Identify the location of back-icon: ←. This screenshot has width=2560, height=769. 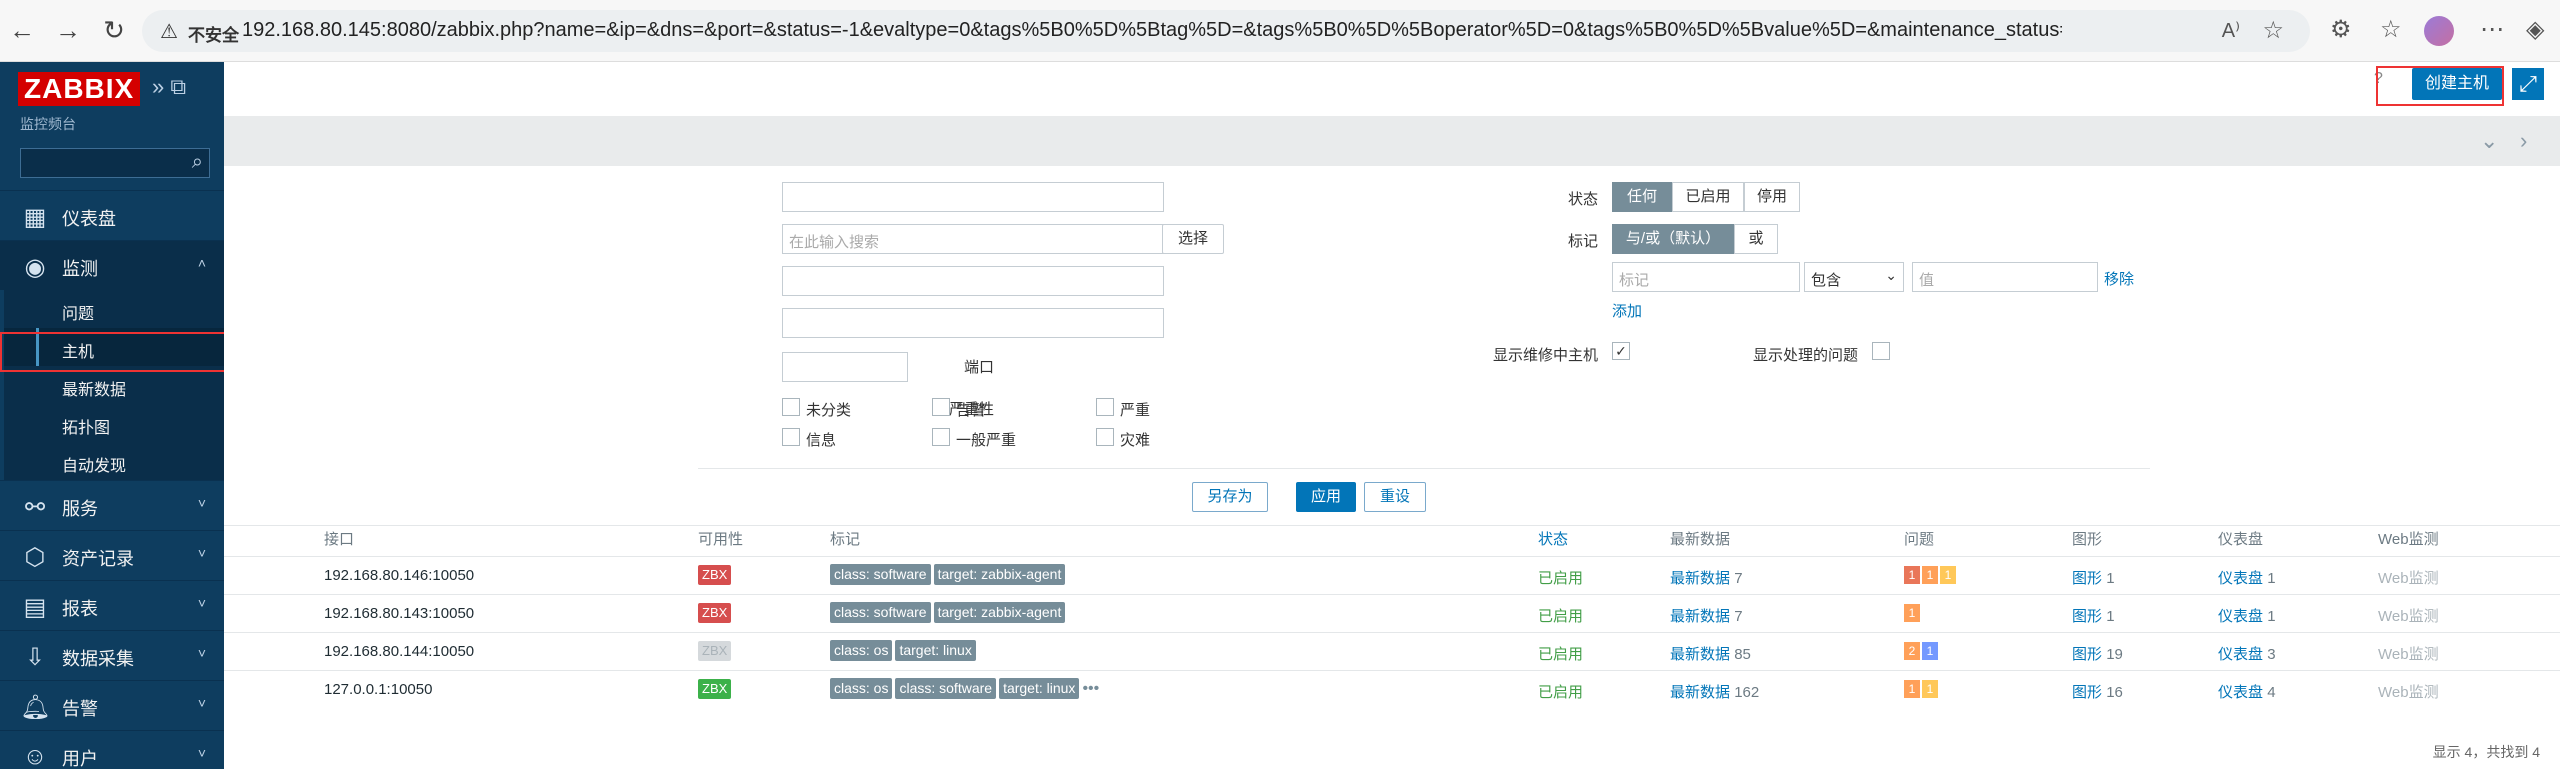
(22, 30).